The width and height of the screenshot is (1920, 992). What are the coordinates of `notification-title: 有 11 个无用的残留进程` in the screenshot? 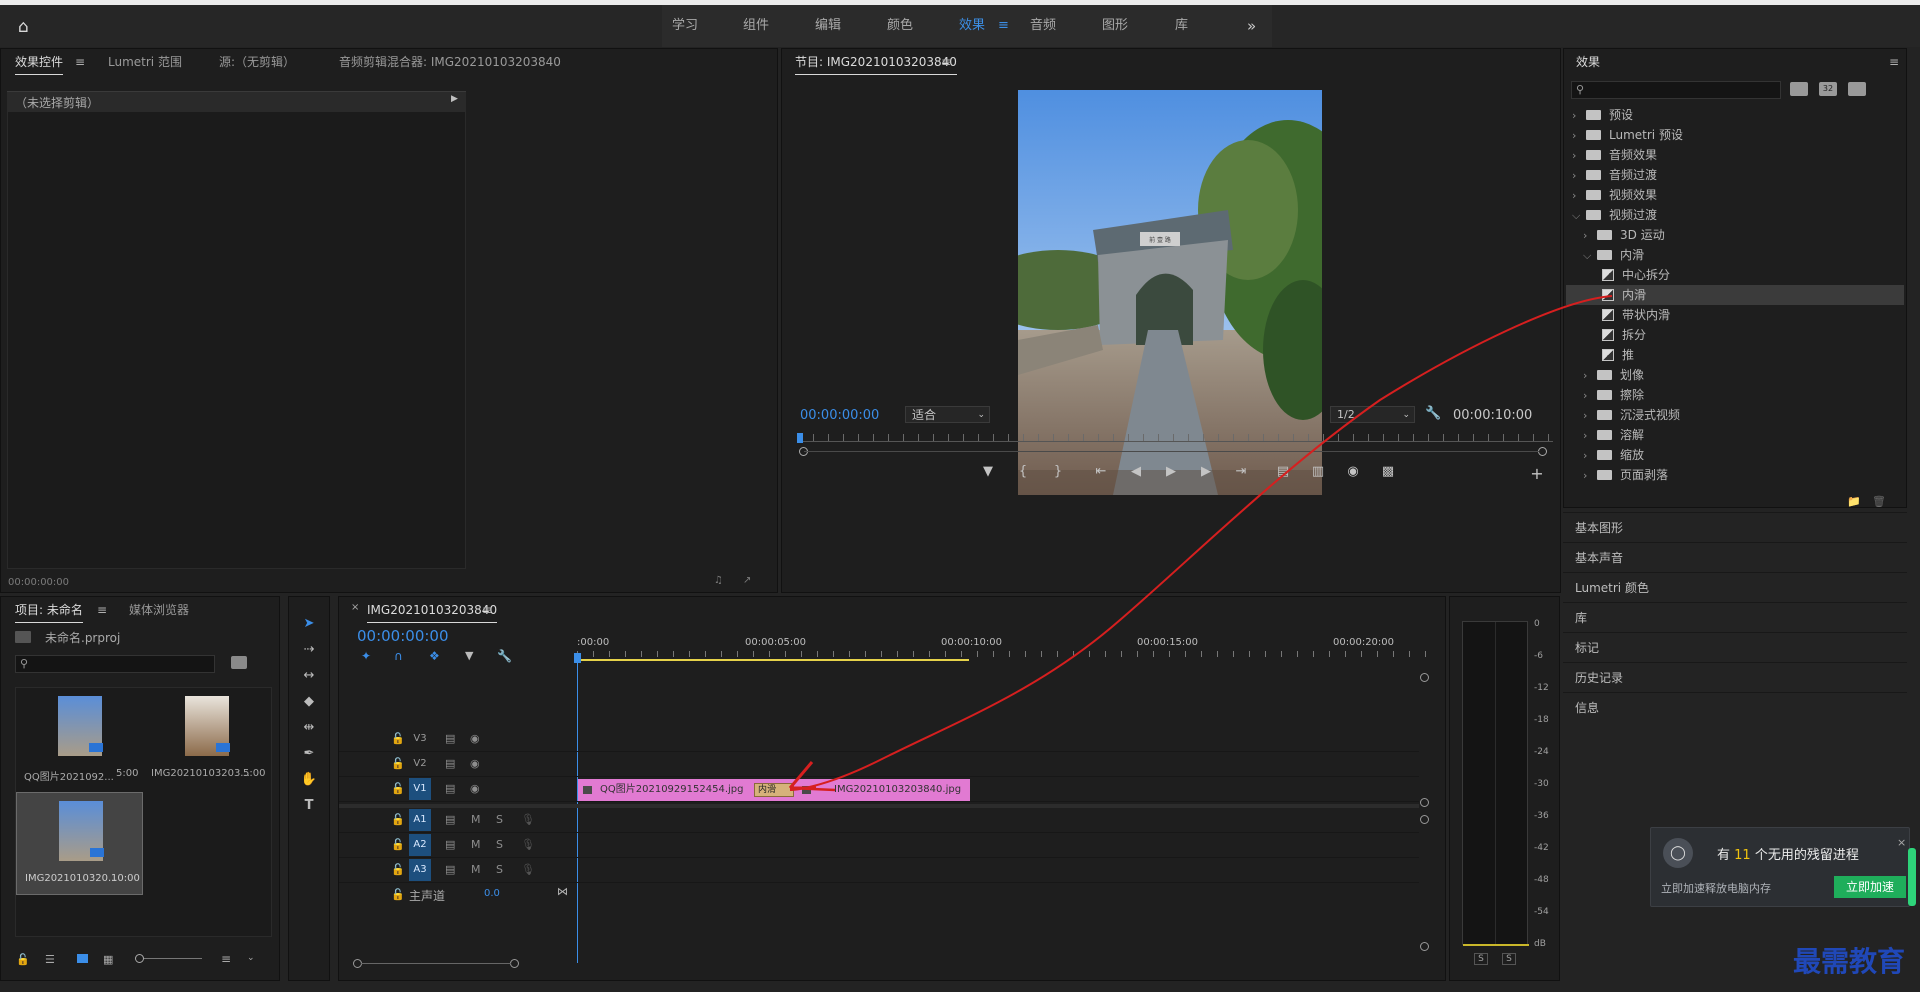 It's located at (1788, 853).